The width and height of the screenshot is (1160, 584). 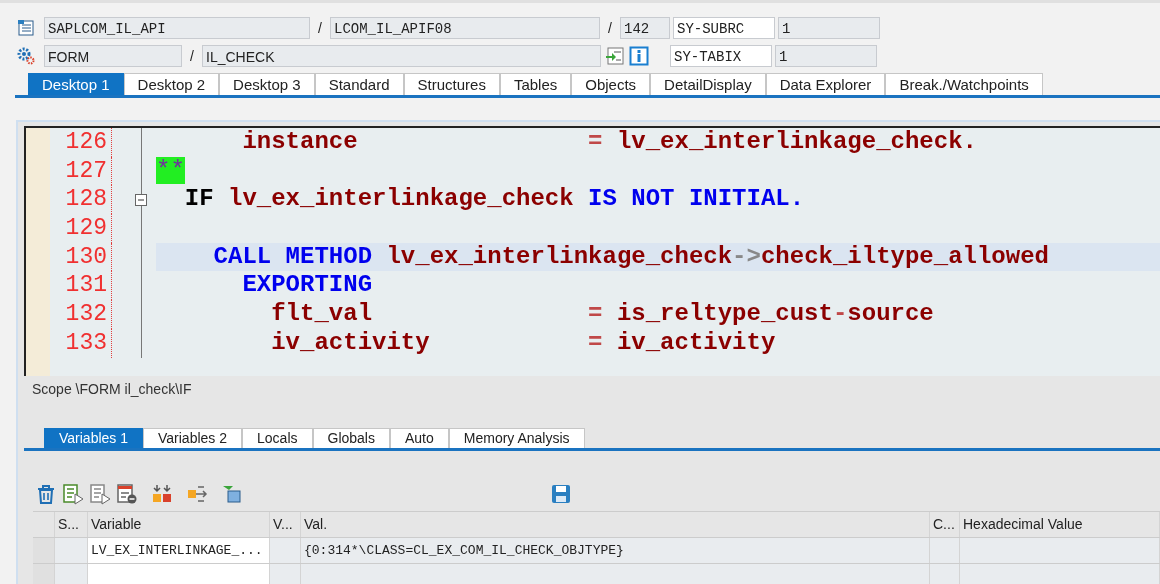 I want to click on code-token: IF, so click(x=198, y=199).